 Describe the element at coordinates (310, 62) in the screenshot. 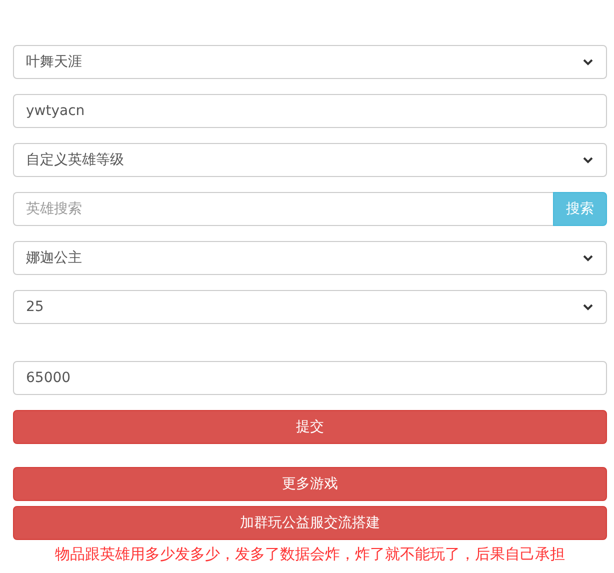

I see `dropdown: 叶舞天涯` at that location.